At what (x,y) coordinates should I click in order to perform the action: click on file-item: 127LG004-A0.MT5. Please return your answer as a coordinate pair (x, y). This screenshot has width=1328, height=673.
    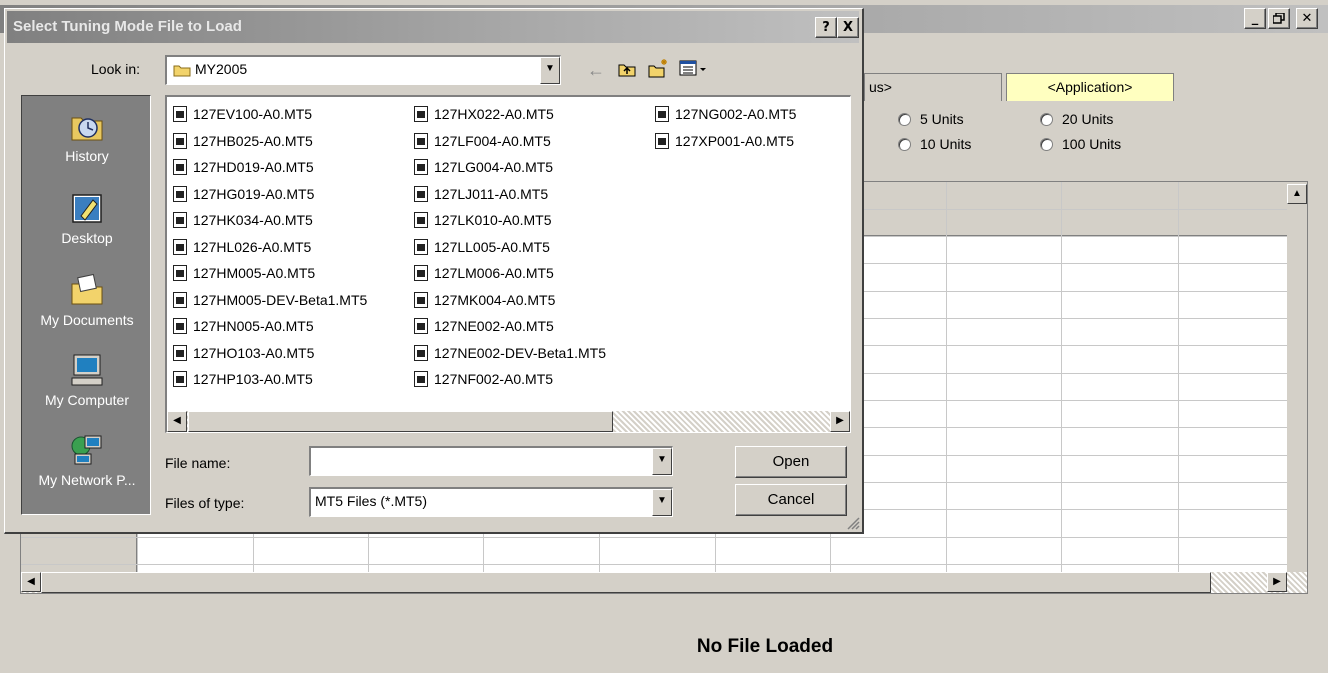
    Looking at the image, I should click on (510, 167).